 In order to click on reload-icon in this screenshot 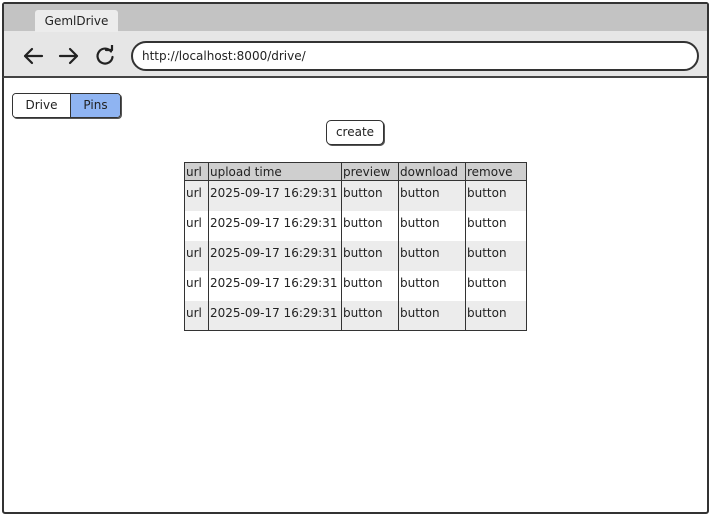, I will do `click(105, 55)`.